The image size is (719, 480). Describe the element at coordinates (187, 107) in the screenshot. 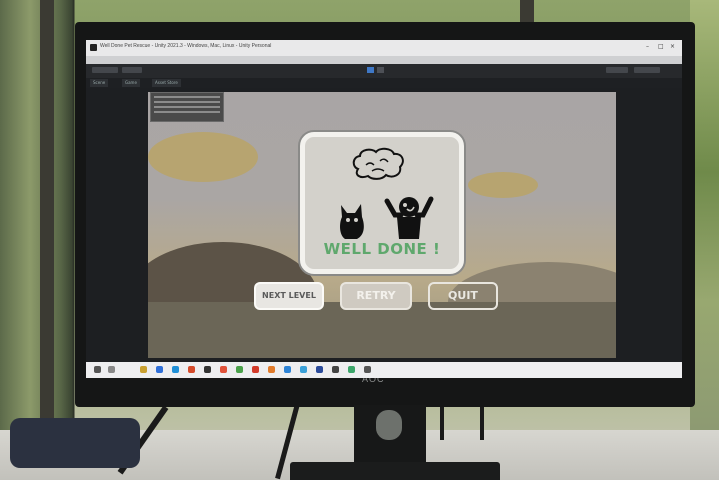

I see `stats-overlay` at that location.